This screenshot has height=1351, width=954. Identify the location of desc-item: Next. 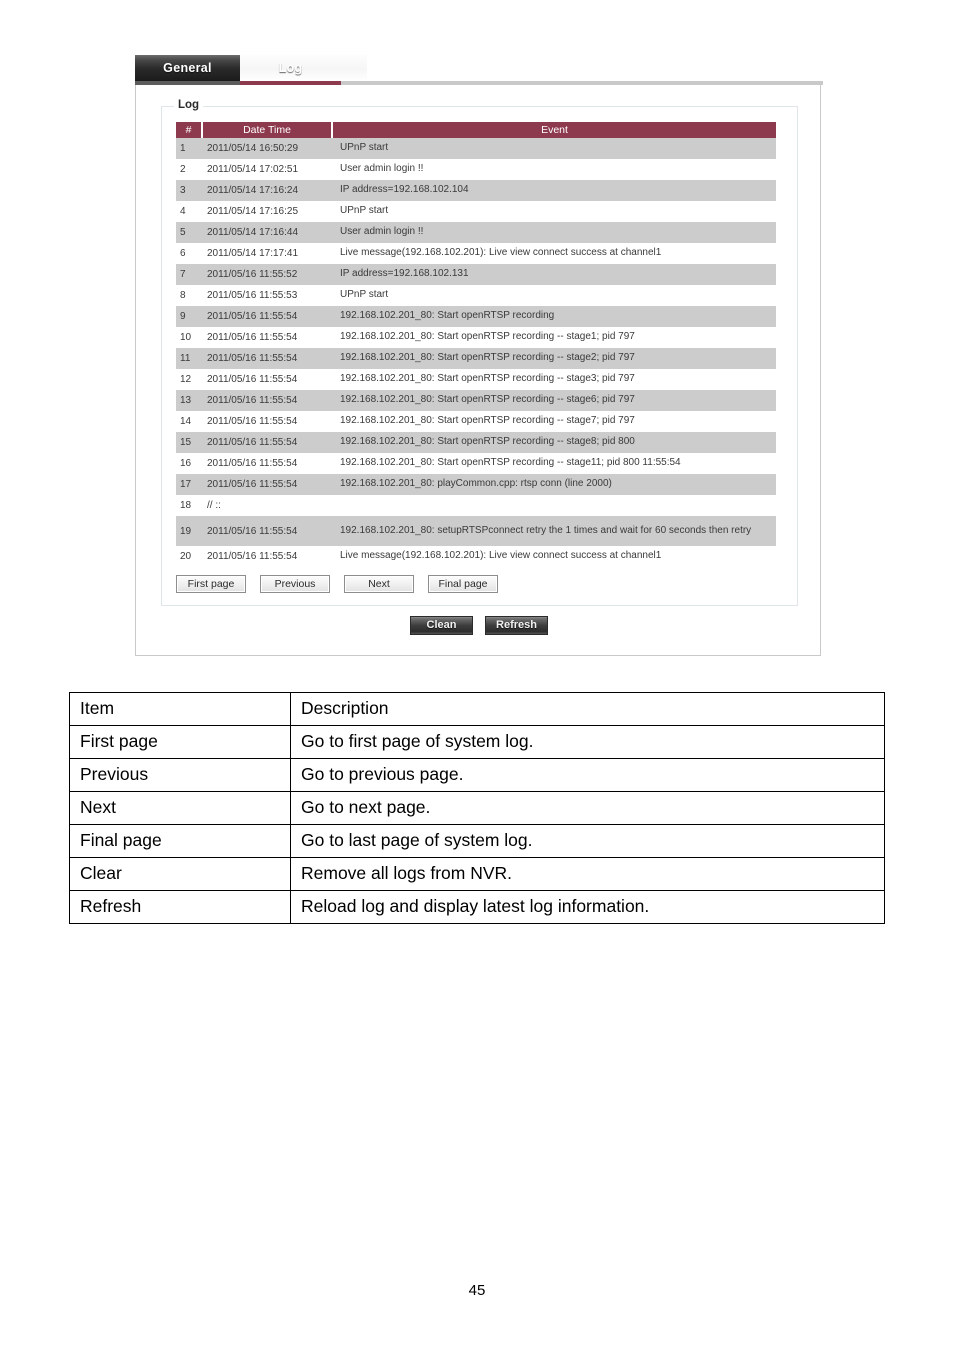
(180, 808).